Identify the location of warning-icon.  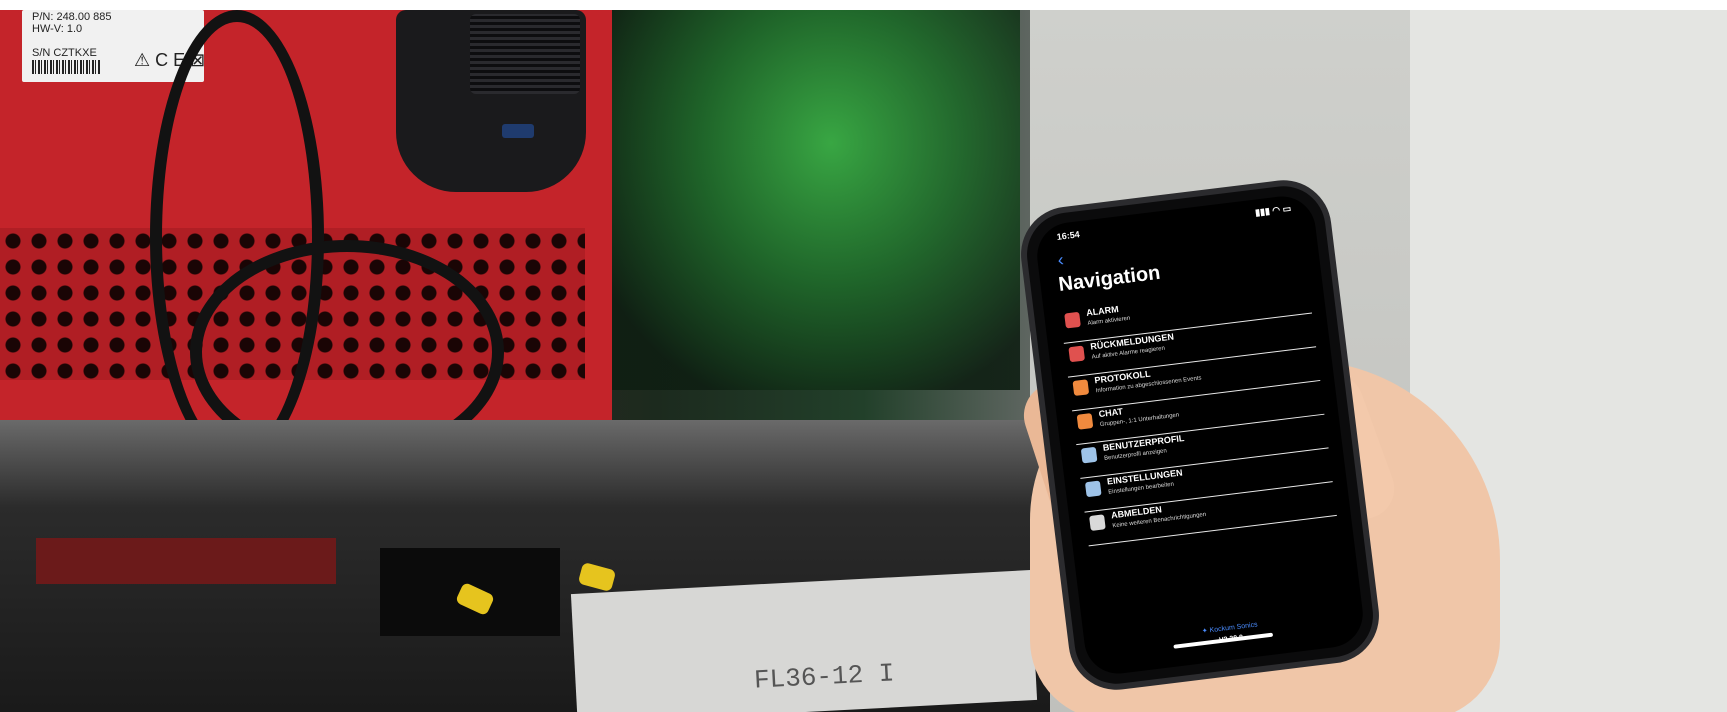
(1077, 354).